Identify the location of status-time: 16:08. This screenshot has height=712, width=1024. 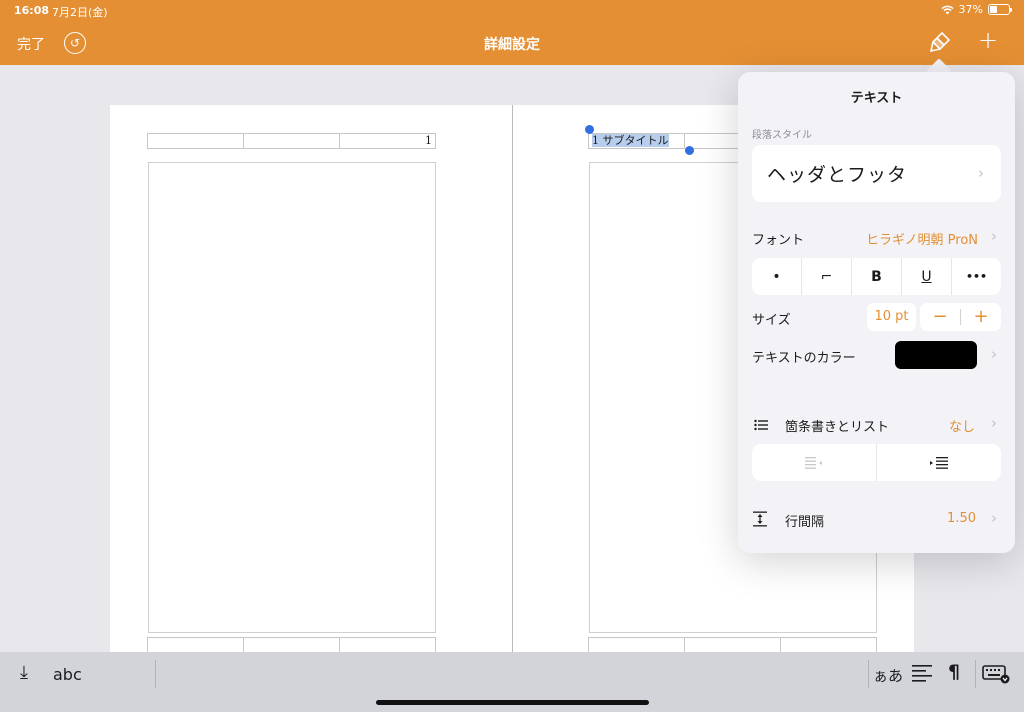
(32, 10).